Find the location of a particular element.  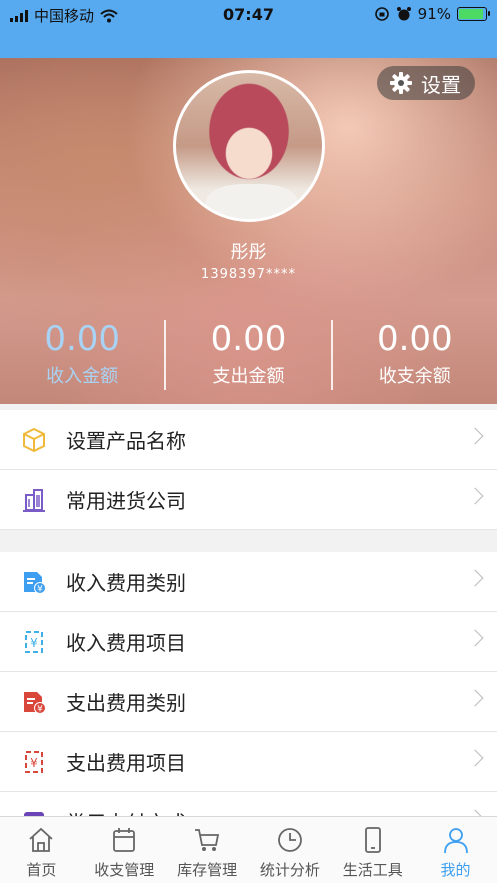

rotation-lock-icon is located at coordinates (381, 14).